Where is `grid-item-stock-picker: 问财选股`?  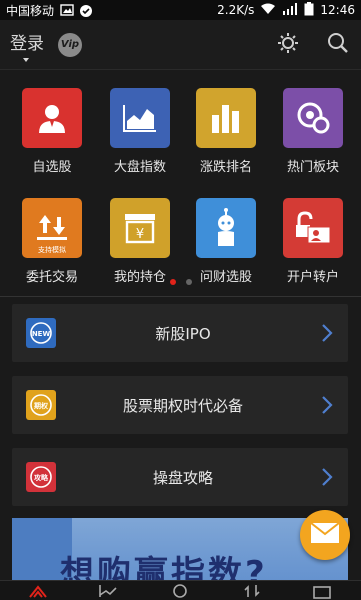
grid-item-stock-picker: 问财选股 is located at coordinates (226, 241).